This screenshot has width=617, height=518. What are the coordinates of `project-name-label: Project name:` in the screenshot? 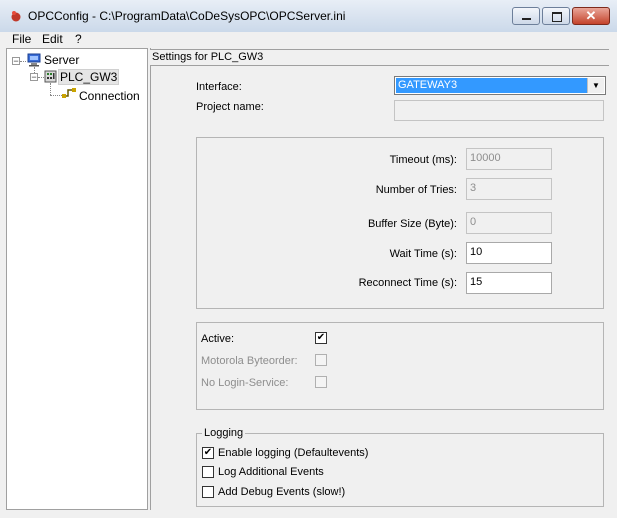 It's located at (230, 107).